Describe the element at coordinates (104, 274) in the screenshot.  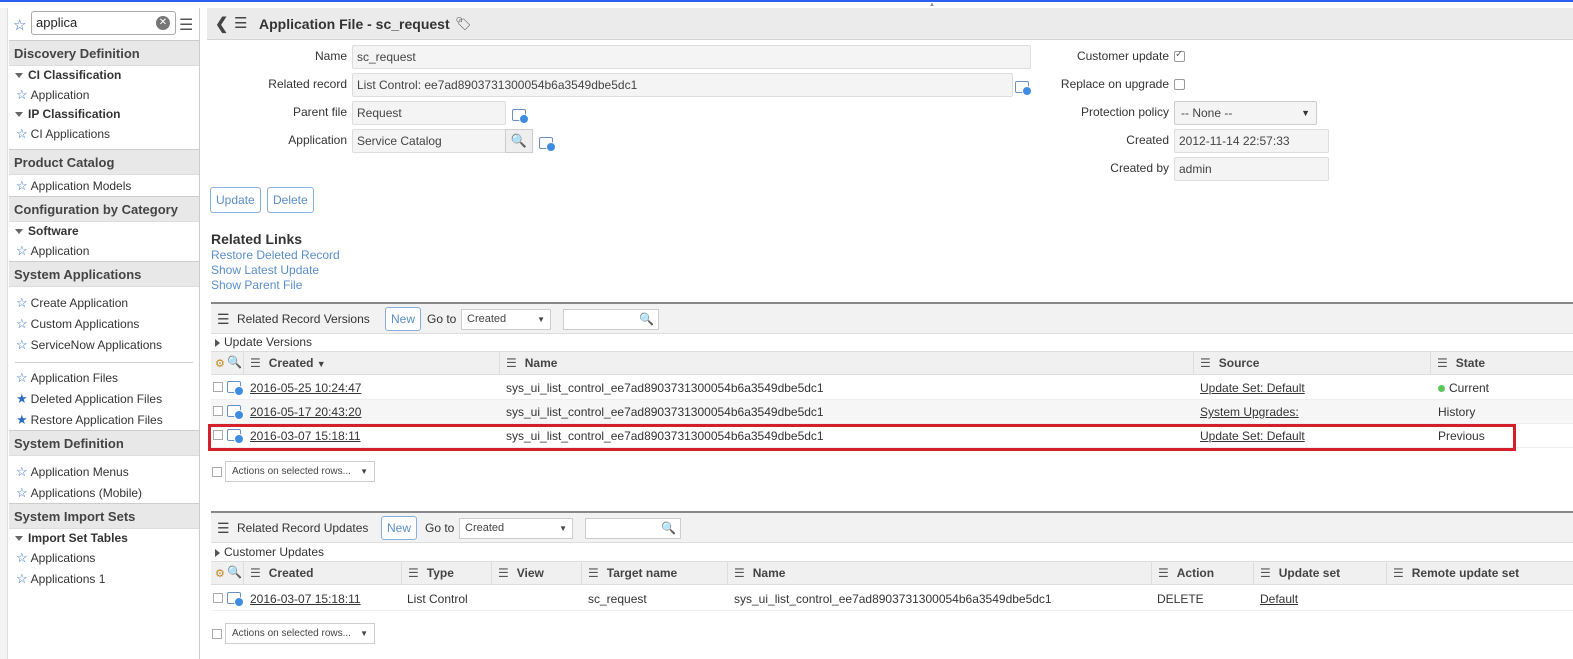
I see `nav-section-system-applications: System Applications` at that location.